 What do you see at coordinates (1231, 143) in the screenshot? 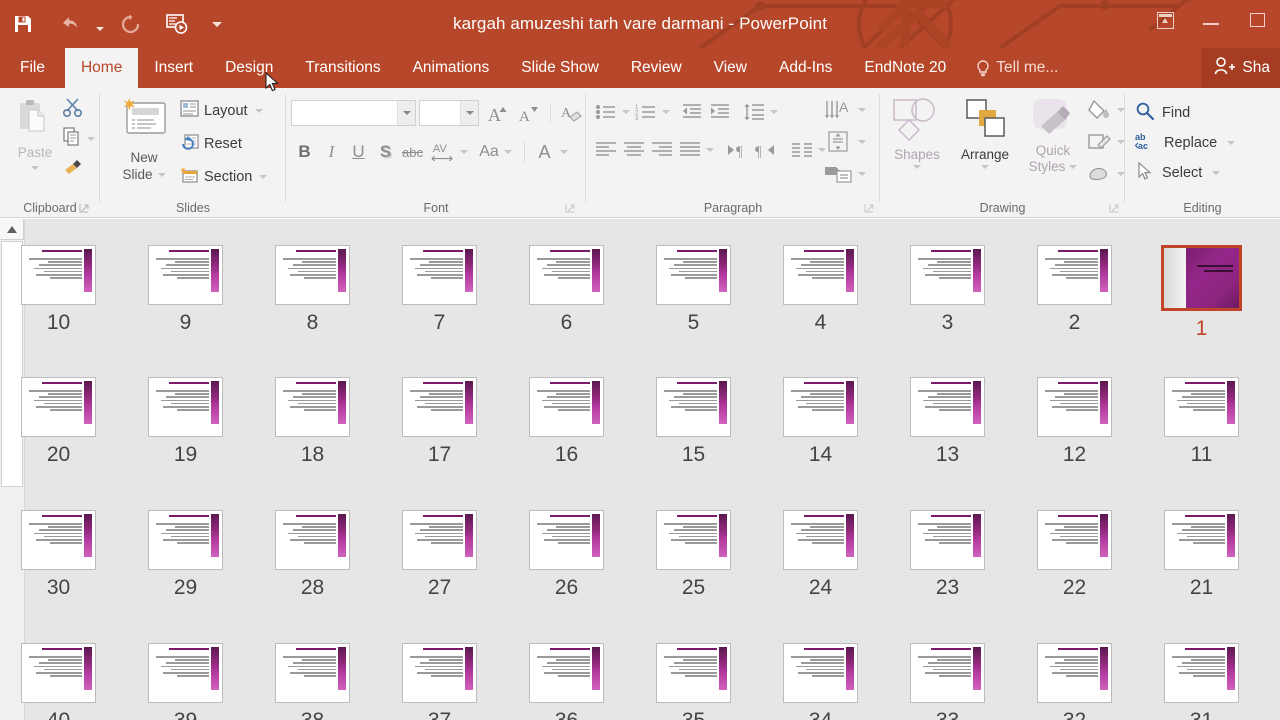
I see `replace-dropdown-icon` at bounding box center [1231, 143].